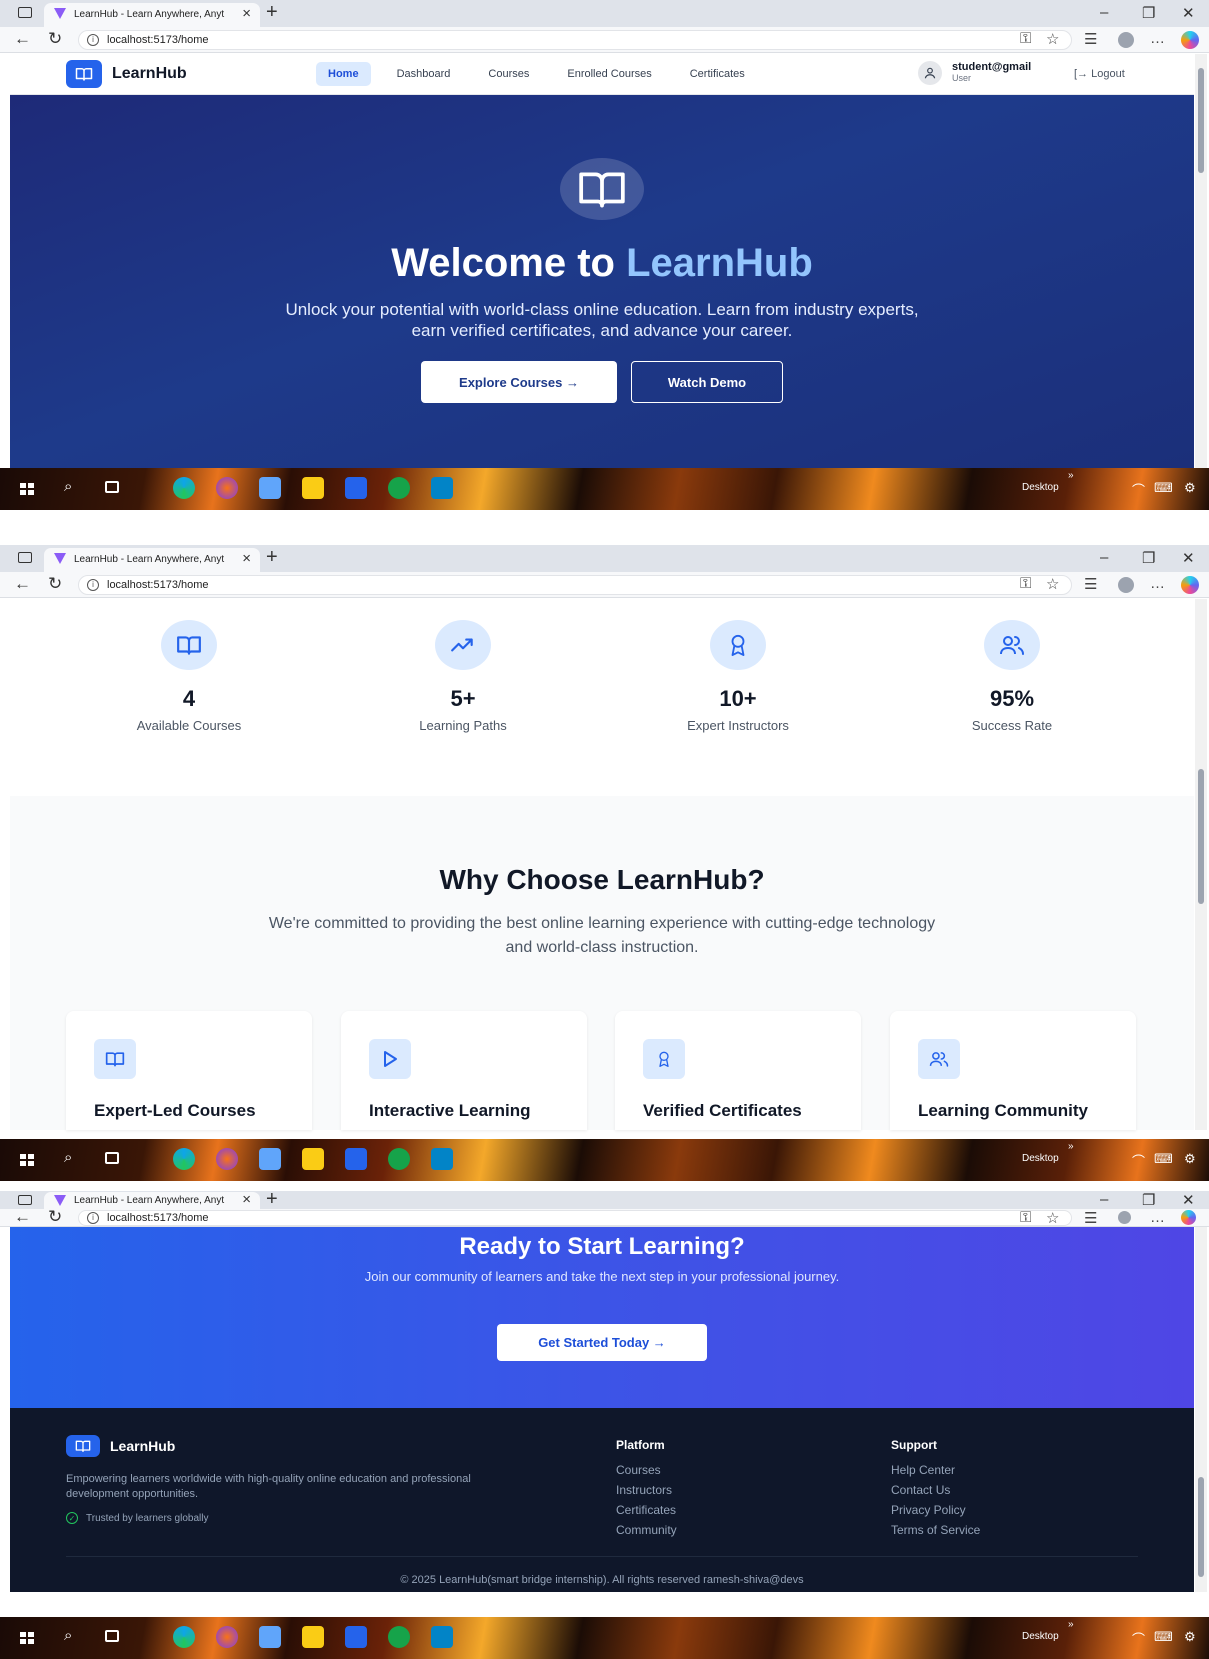 The width and height of the screenshot is (1209, 1659). Describe the element at coordinates (120, 1446) in the screenshot. I see `footer-brand: LearnHub` at that location.